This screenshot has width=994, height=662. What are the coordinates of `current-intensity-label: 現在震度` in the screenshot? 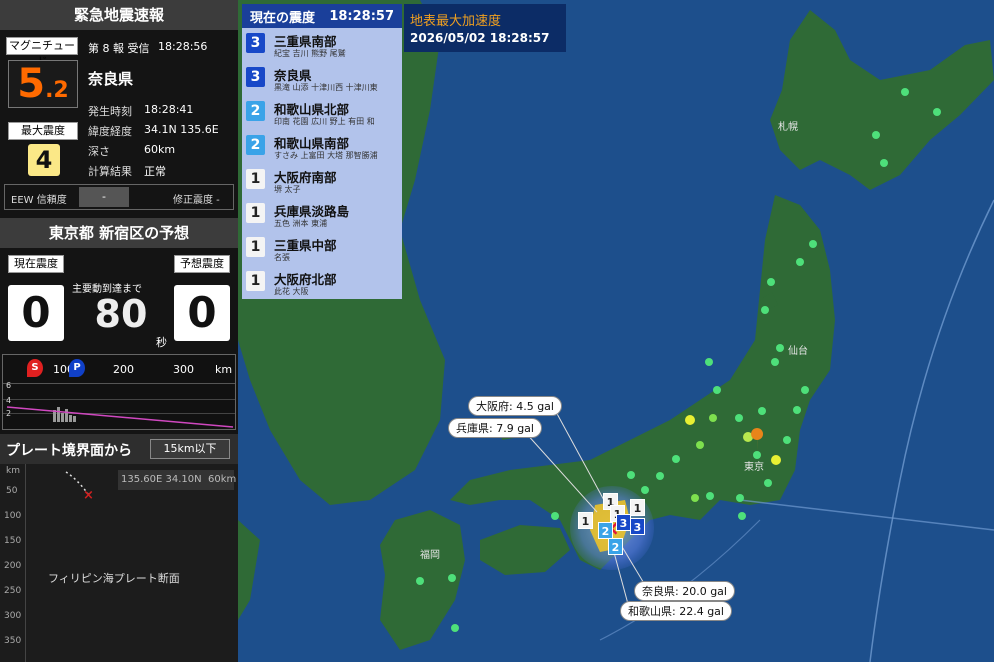 It's located at (36, 264).